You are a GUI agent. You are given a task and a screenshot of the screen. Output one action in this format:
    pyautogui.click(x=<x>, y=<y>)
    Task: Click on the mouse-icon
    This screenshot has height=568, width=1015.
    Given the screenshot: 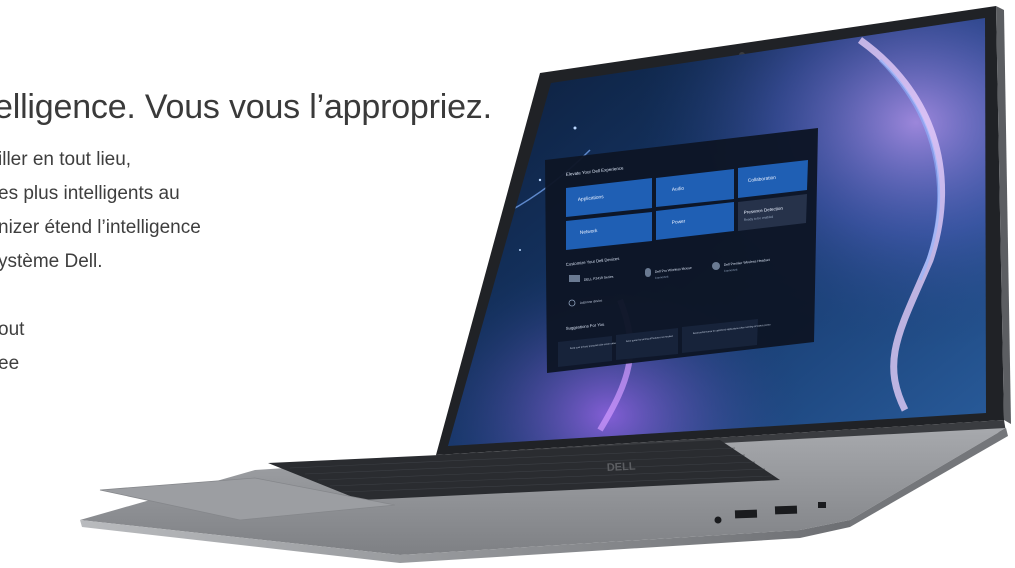 What is the action you would take?
    pyautogui.click(x=648, y=272)
    